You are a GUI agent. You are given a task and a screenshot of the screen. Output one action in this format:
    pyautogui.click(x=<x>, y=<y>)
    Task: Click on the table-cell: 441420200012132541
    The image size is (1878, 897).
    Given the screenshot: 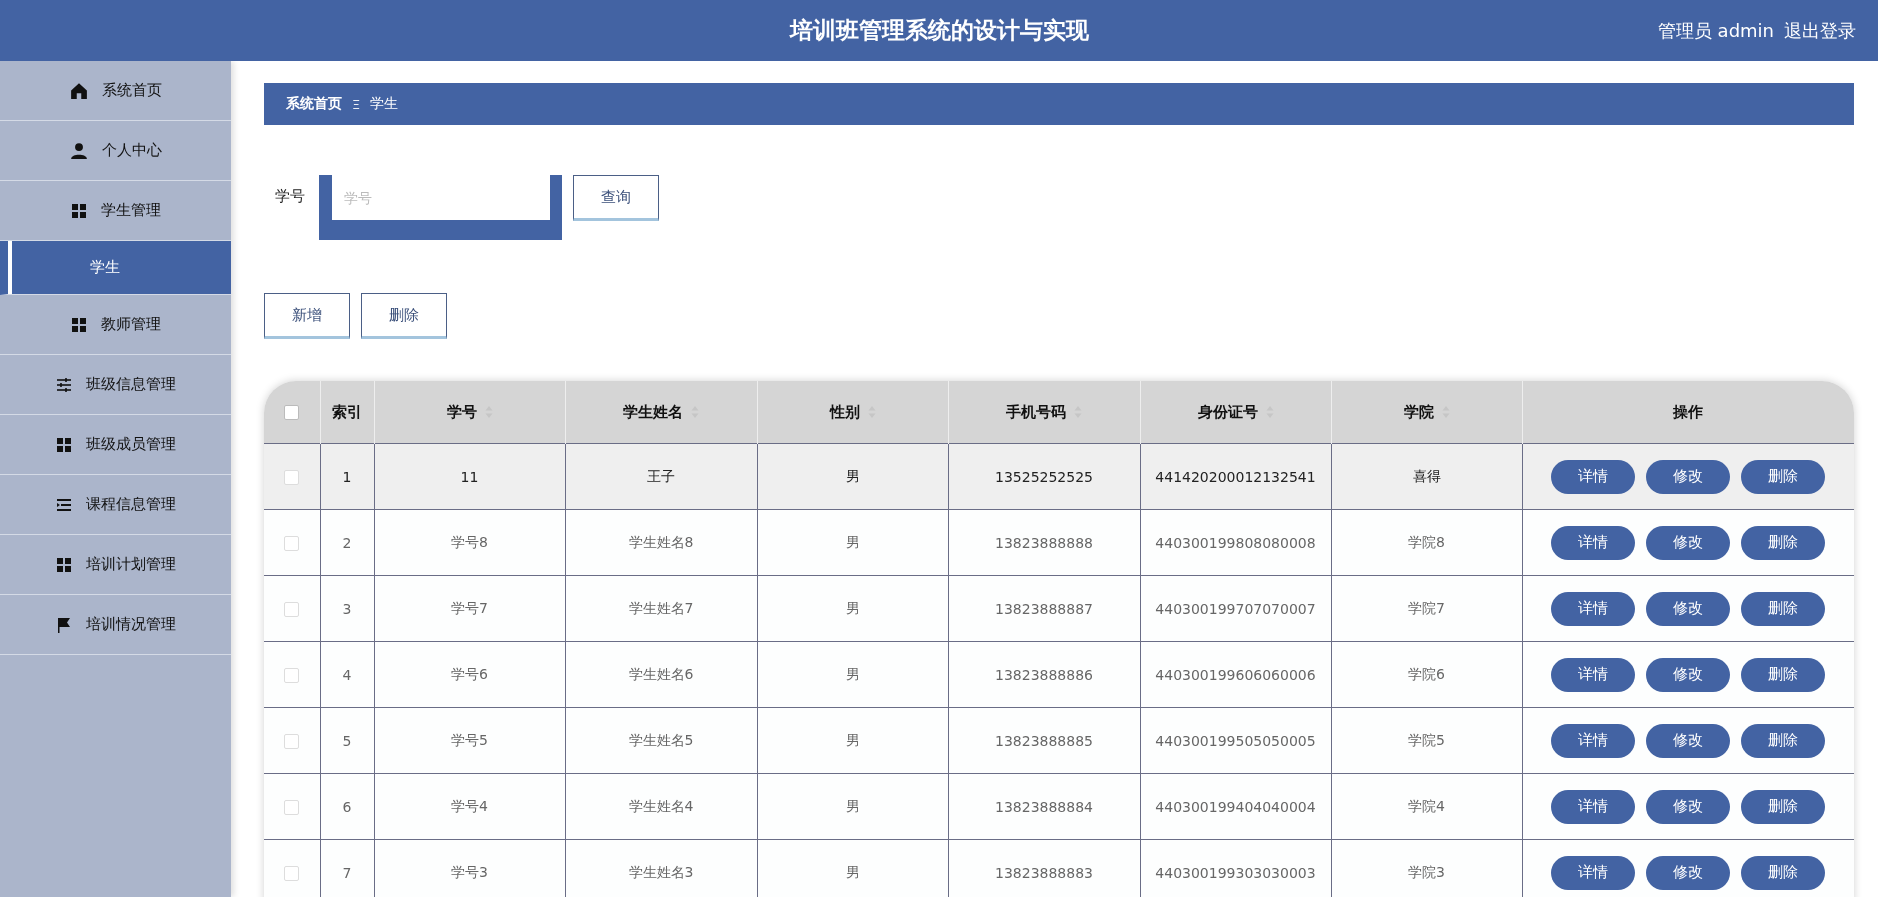 What is the action you would take?
    pyautogui.click(x=1235, y=476)
    